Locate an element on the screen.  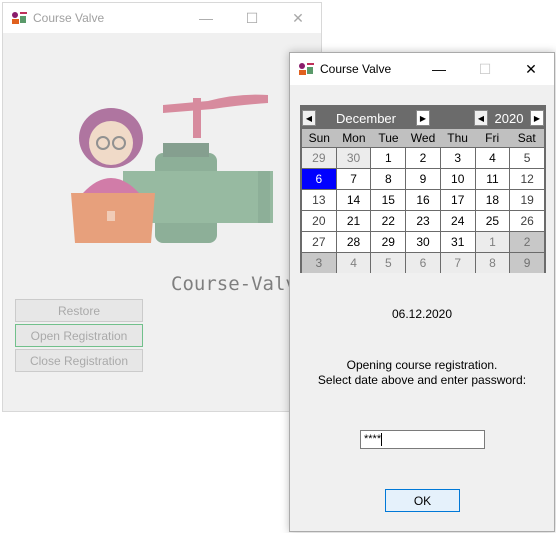
month-label: December is located at coordinates (366, 118).